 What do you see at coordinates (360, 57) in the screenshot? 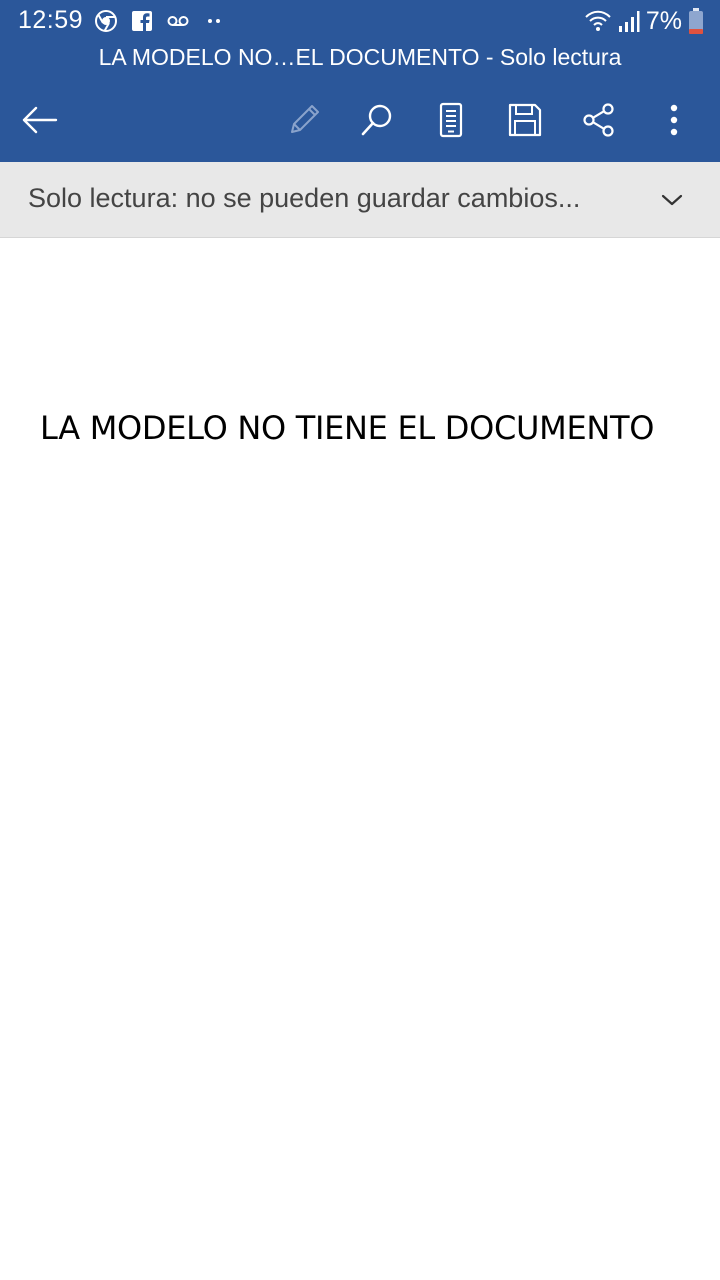
I see `document-title: LA MODELO NO…EL DOCUMENTO - Solo lectura` at bounding box center [360, 57].